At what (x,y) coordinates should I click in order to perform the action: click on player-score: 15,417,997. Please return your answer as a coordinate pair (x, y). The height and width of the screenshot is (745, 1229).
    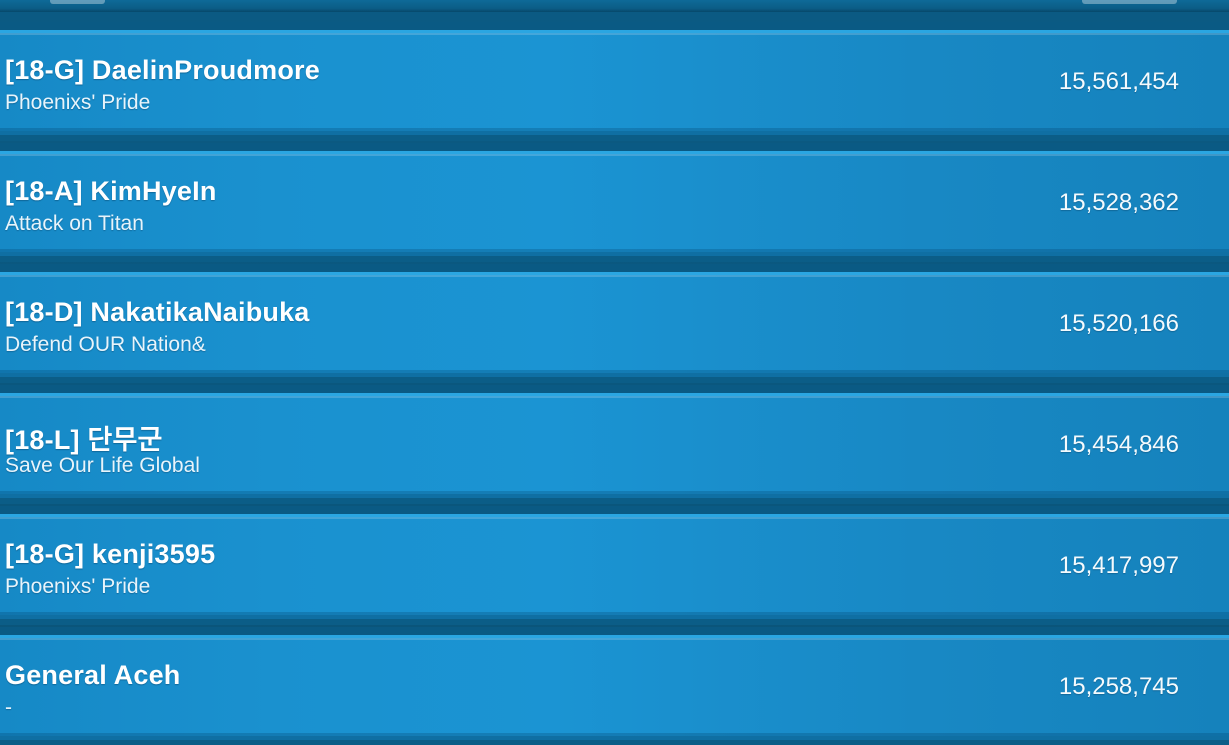
    Looking at the image, I should click on (1118, 565).